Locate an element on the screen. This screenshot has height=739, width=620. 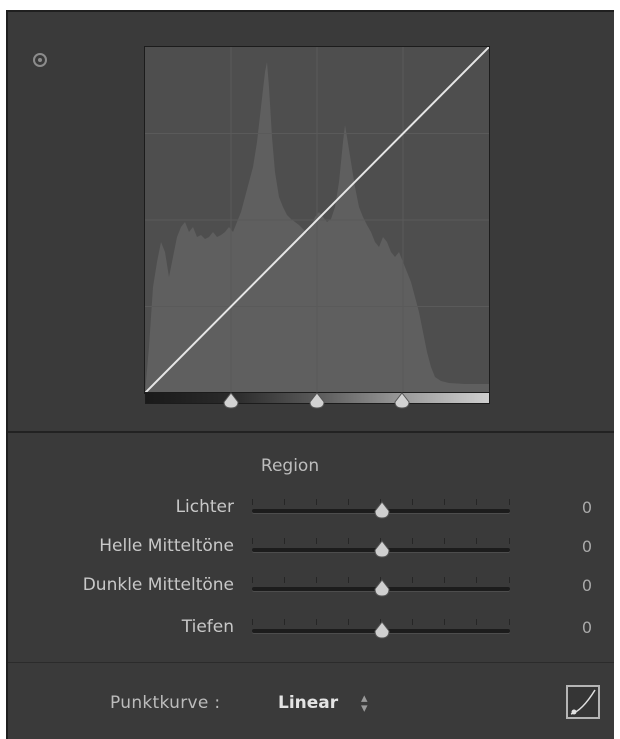
split-handle-highlights is located at coordinates (402, 401).